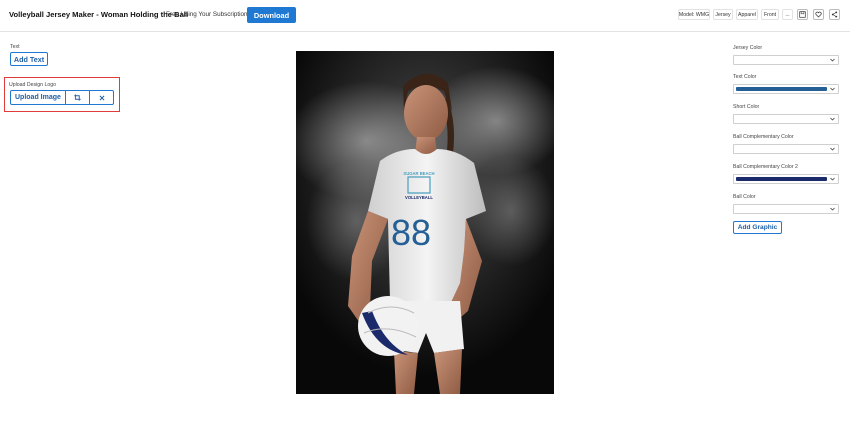 This screenshot has height=431, width=850. What do you see at coordinates (723, 14) in the screenshot?
I see `filter-jersey: Jersey` at bounding box center [723, 14].